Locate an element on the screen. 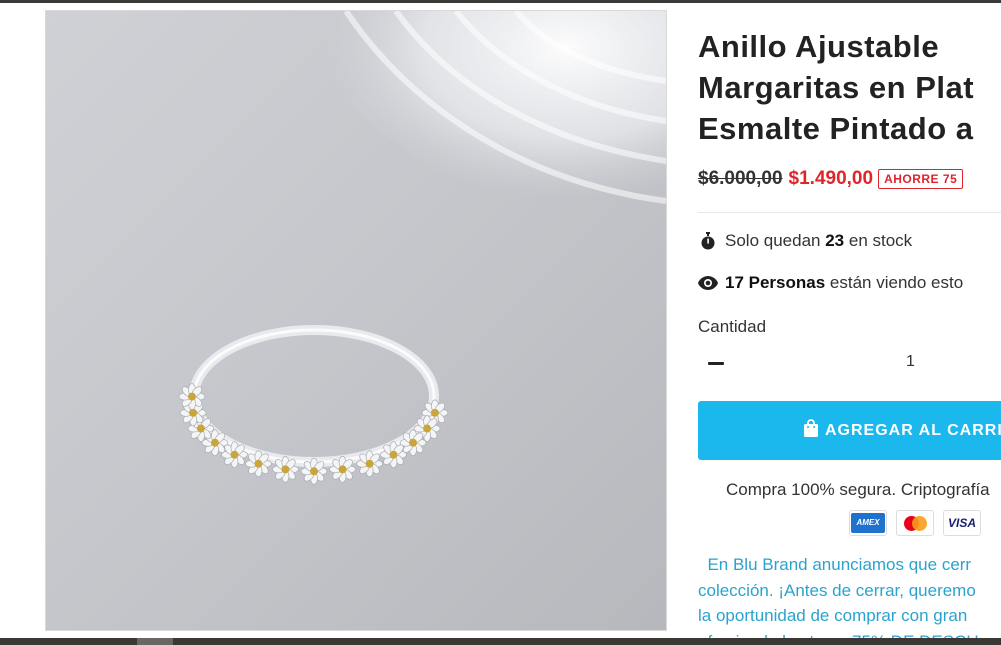 Image resolution: width=1001 pixels, height=645 pixels. product-title-line: Anillo Ajustable is located at coordinates (819, 46).